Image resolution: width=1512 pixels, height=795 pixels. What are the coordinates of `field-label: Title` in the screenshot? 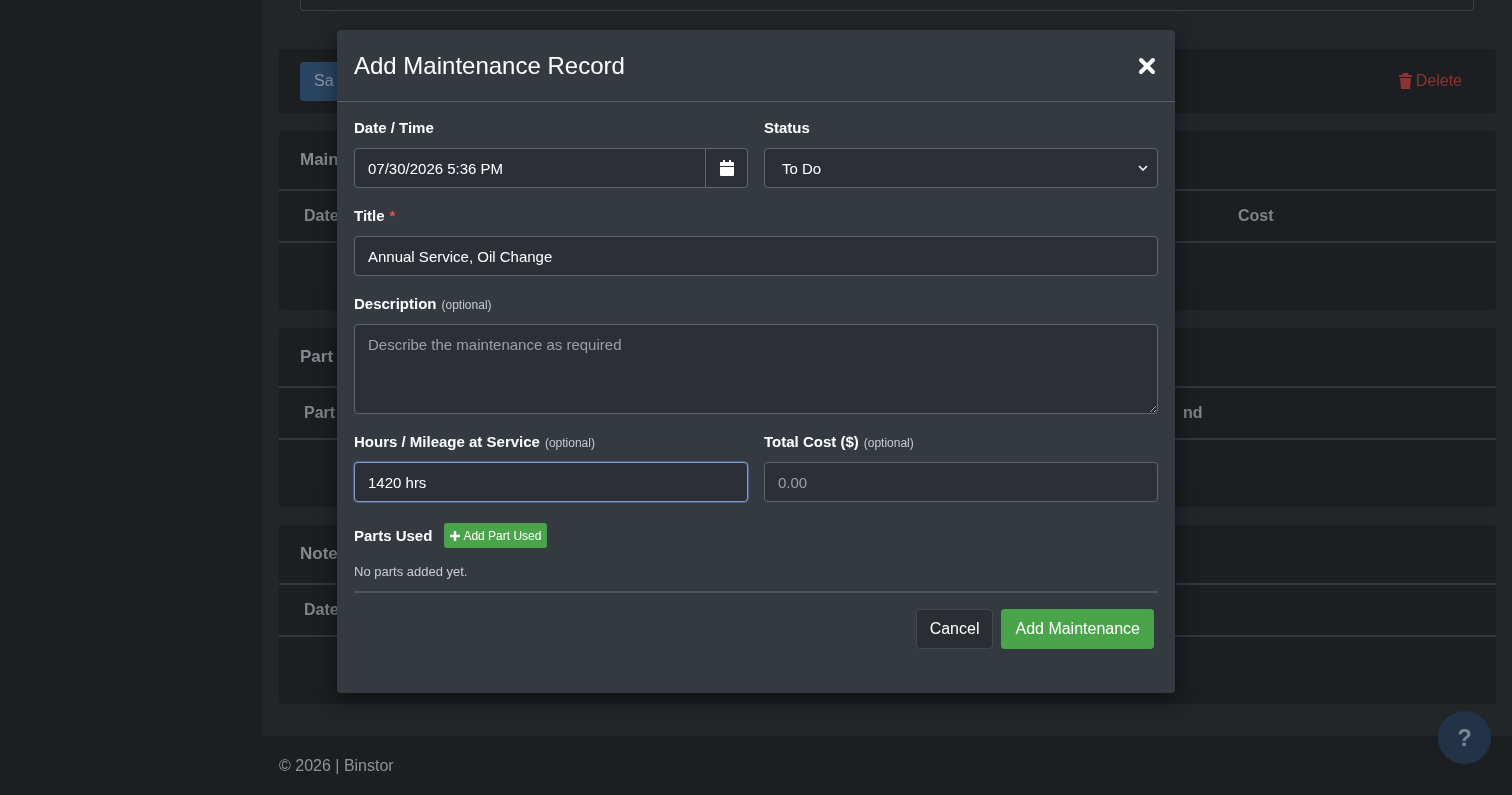 It's located at (369, 215).